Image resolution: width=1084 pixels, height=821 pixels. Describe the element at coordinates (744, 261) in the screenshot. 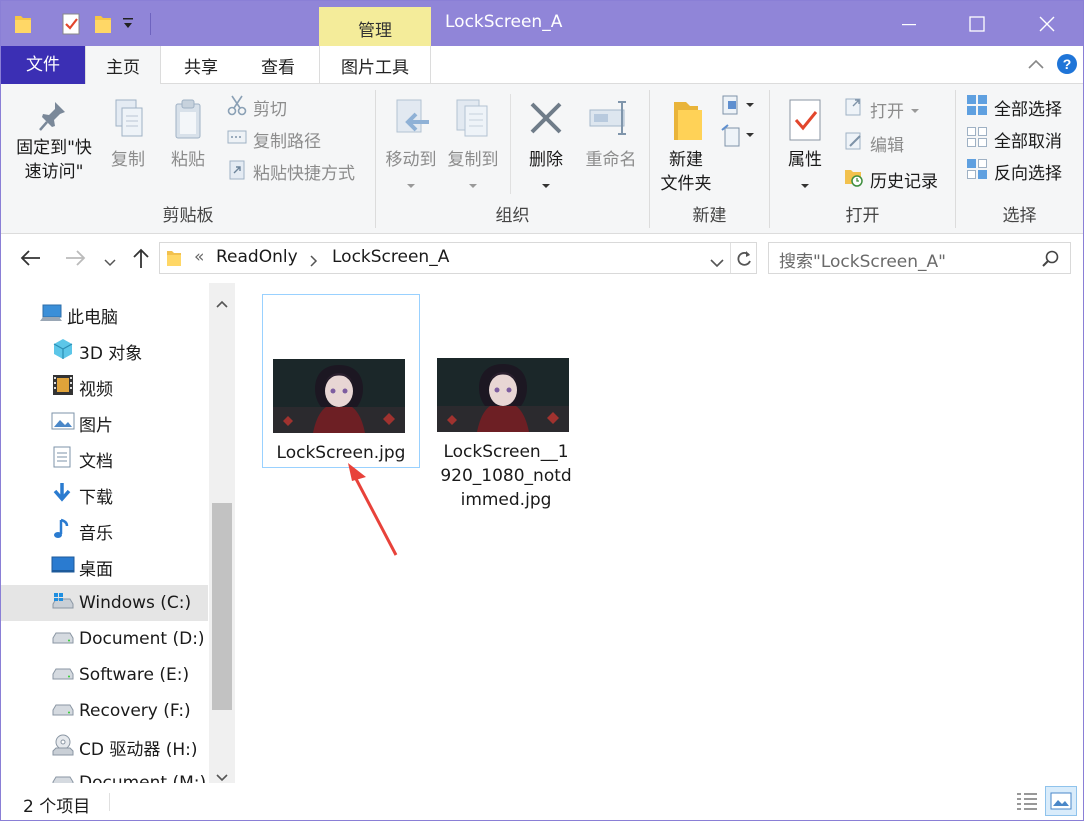

I see `refresh-icon` at that location.